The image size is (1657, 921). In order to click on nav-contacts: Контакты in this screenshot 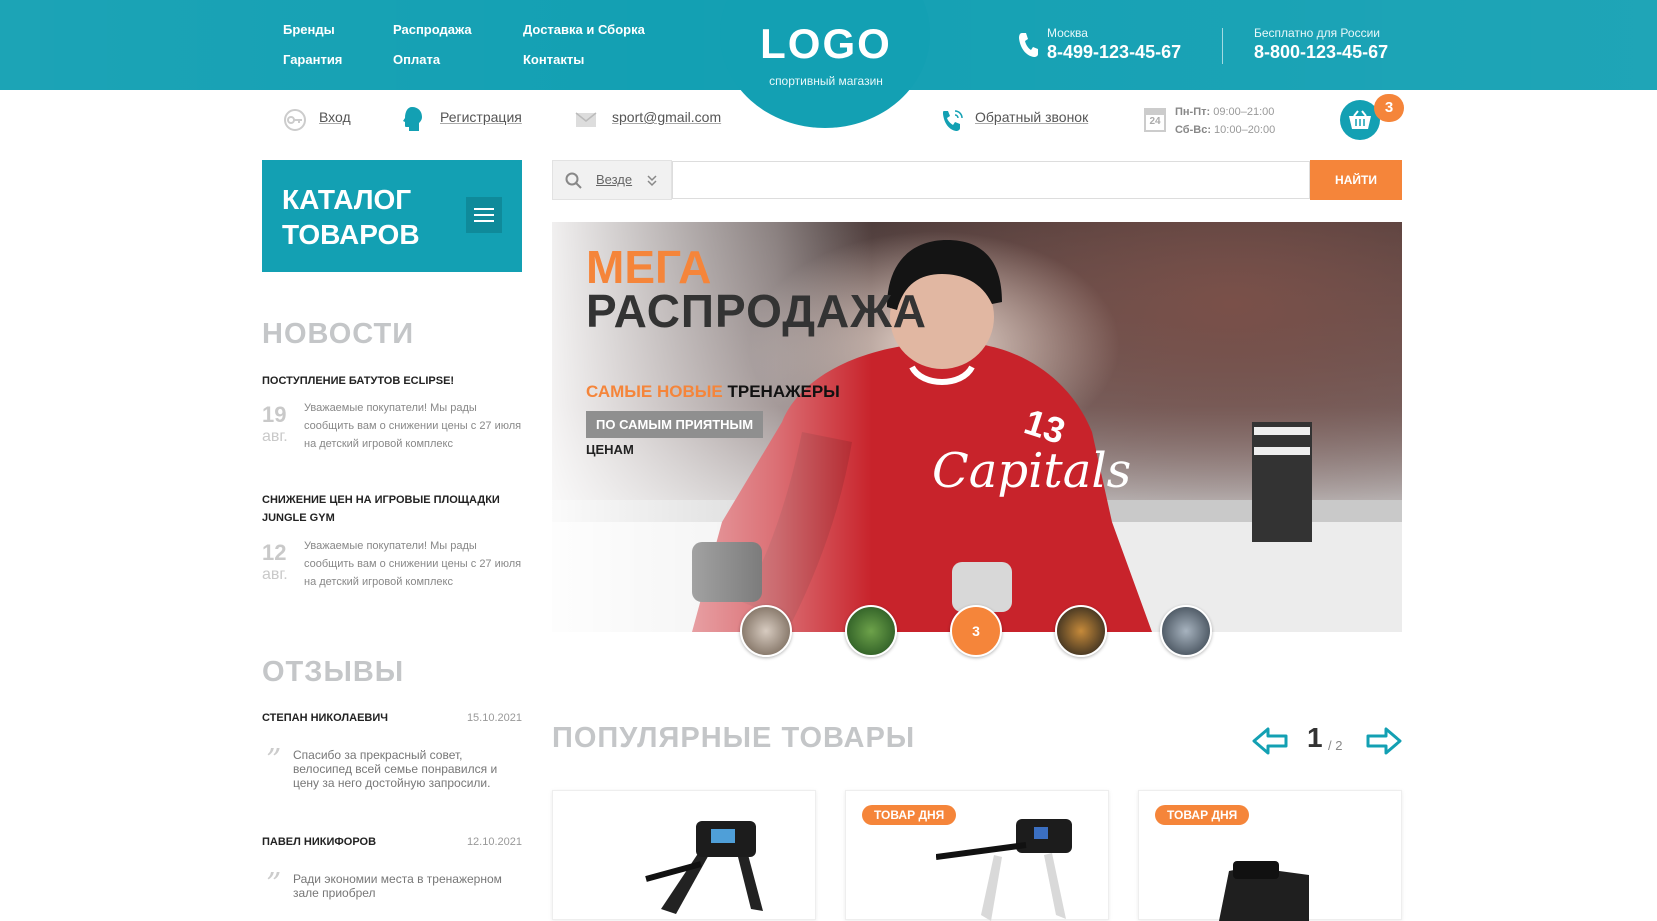, I will do `click(553, 59)`.